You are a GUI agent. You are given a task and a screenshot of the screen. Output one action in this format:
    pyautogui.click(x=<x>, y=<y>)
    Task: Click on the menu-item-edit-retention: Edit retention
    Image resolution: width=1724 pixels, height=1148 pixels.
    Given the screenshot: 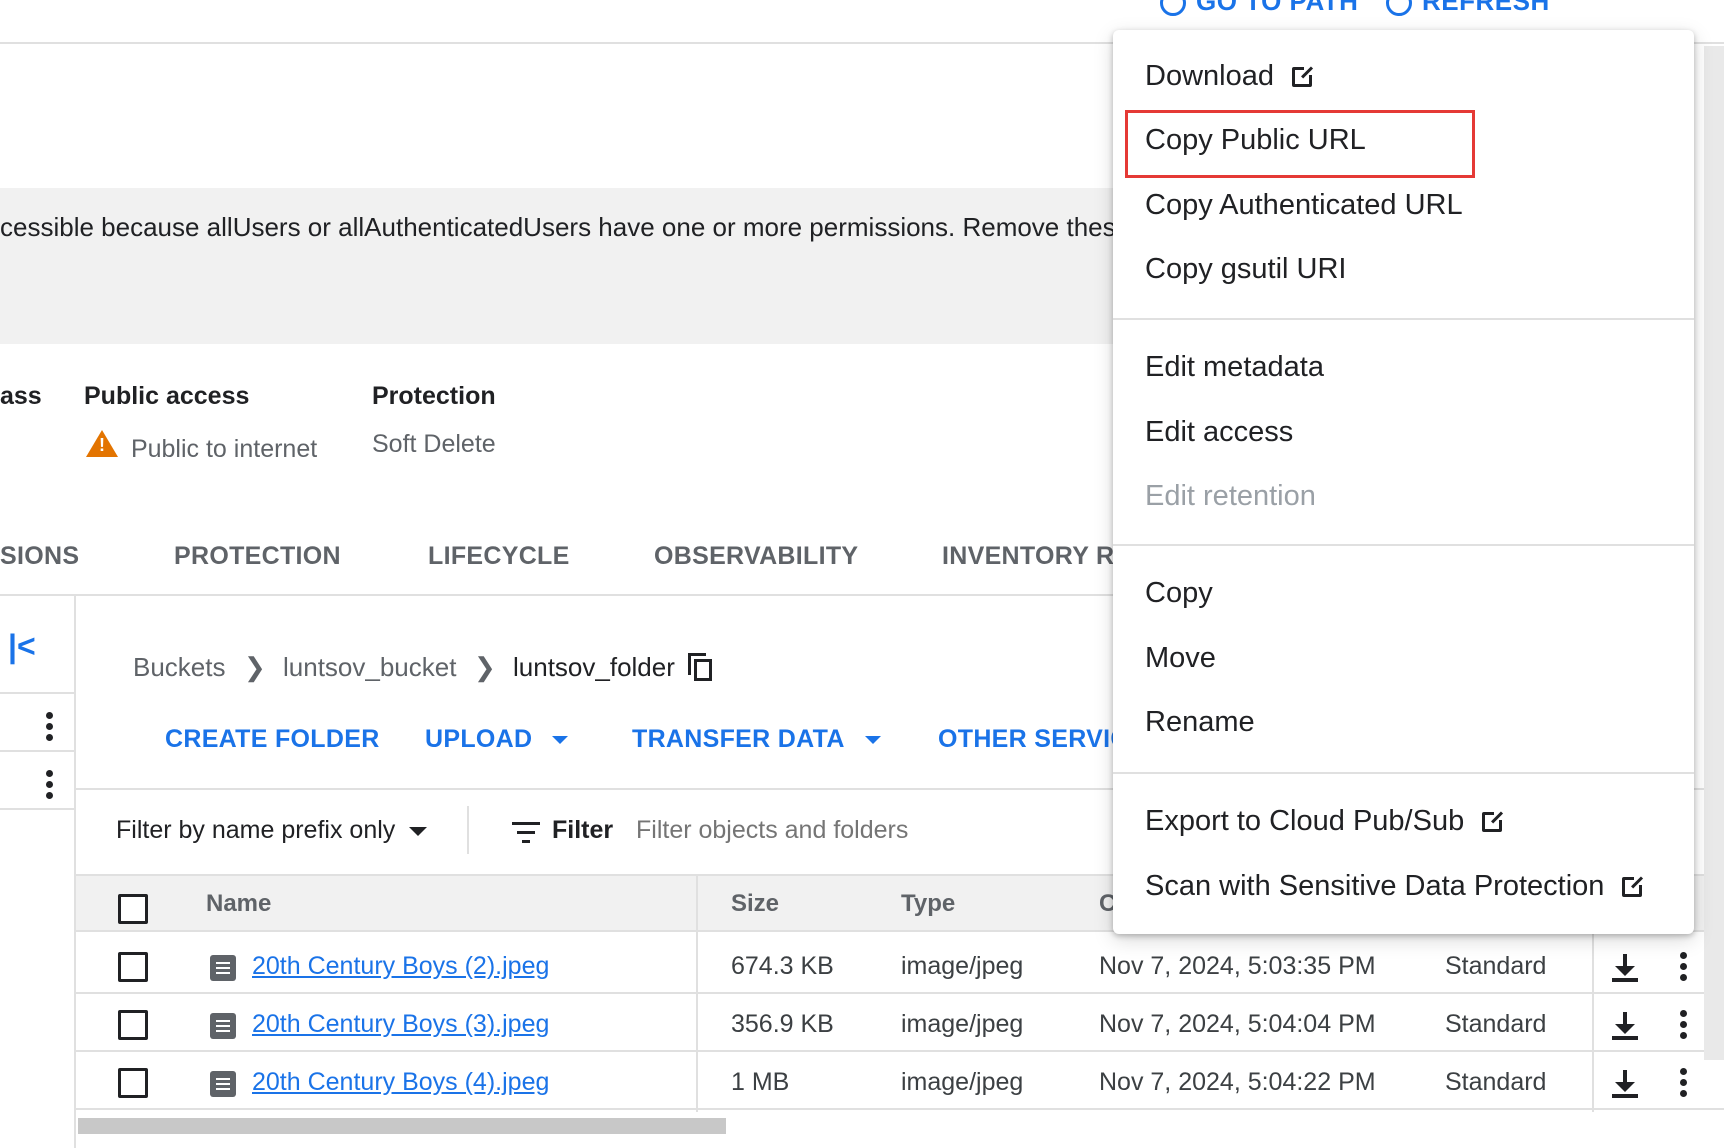 What is the action you would take?
    pyautogui.click(x=1230, y=496)
    